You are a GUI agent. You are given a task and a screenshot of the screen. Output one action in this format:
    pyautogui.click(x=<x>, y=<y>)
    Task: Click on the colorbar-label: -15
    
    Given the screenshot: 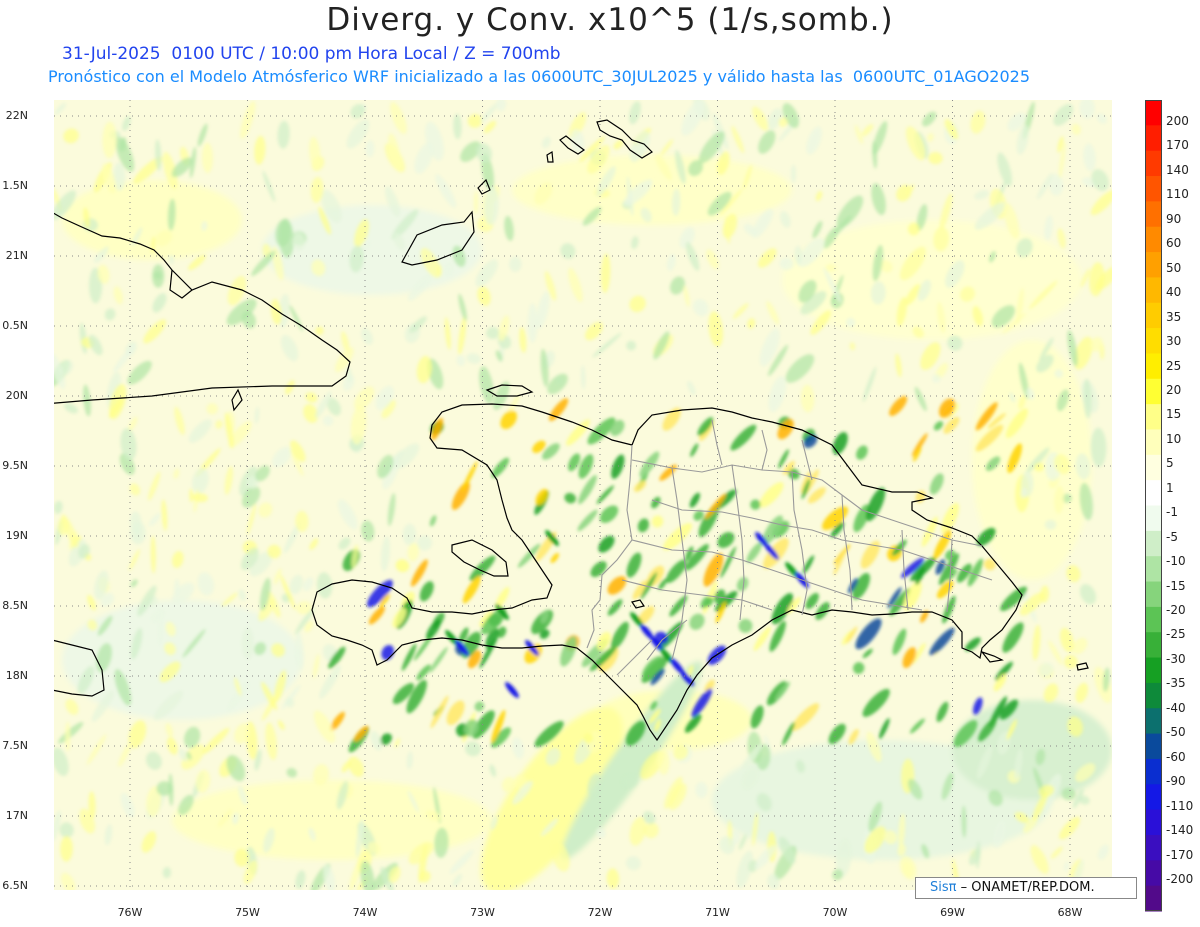 What is the action you would take?
    pyautogui.click(x=1176, y=585)
    